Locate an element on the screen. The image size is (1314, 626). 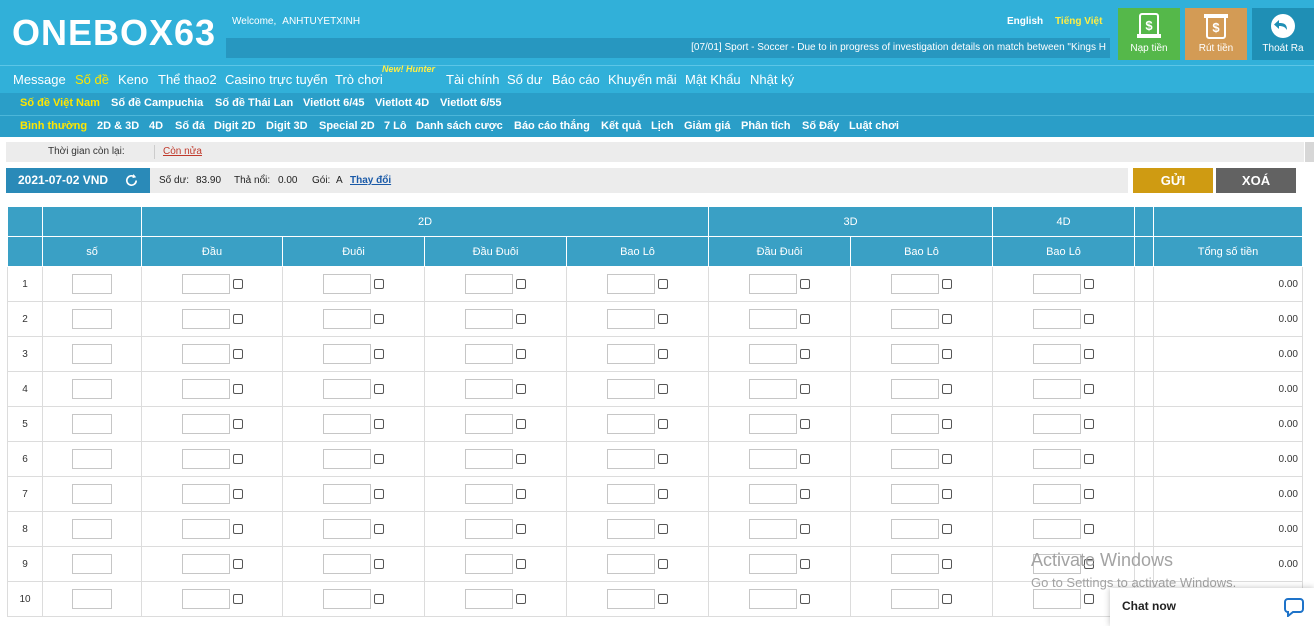
change-package-link: Thay đổi is located at coordinates (370, 180).